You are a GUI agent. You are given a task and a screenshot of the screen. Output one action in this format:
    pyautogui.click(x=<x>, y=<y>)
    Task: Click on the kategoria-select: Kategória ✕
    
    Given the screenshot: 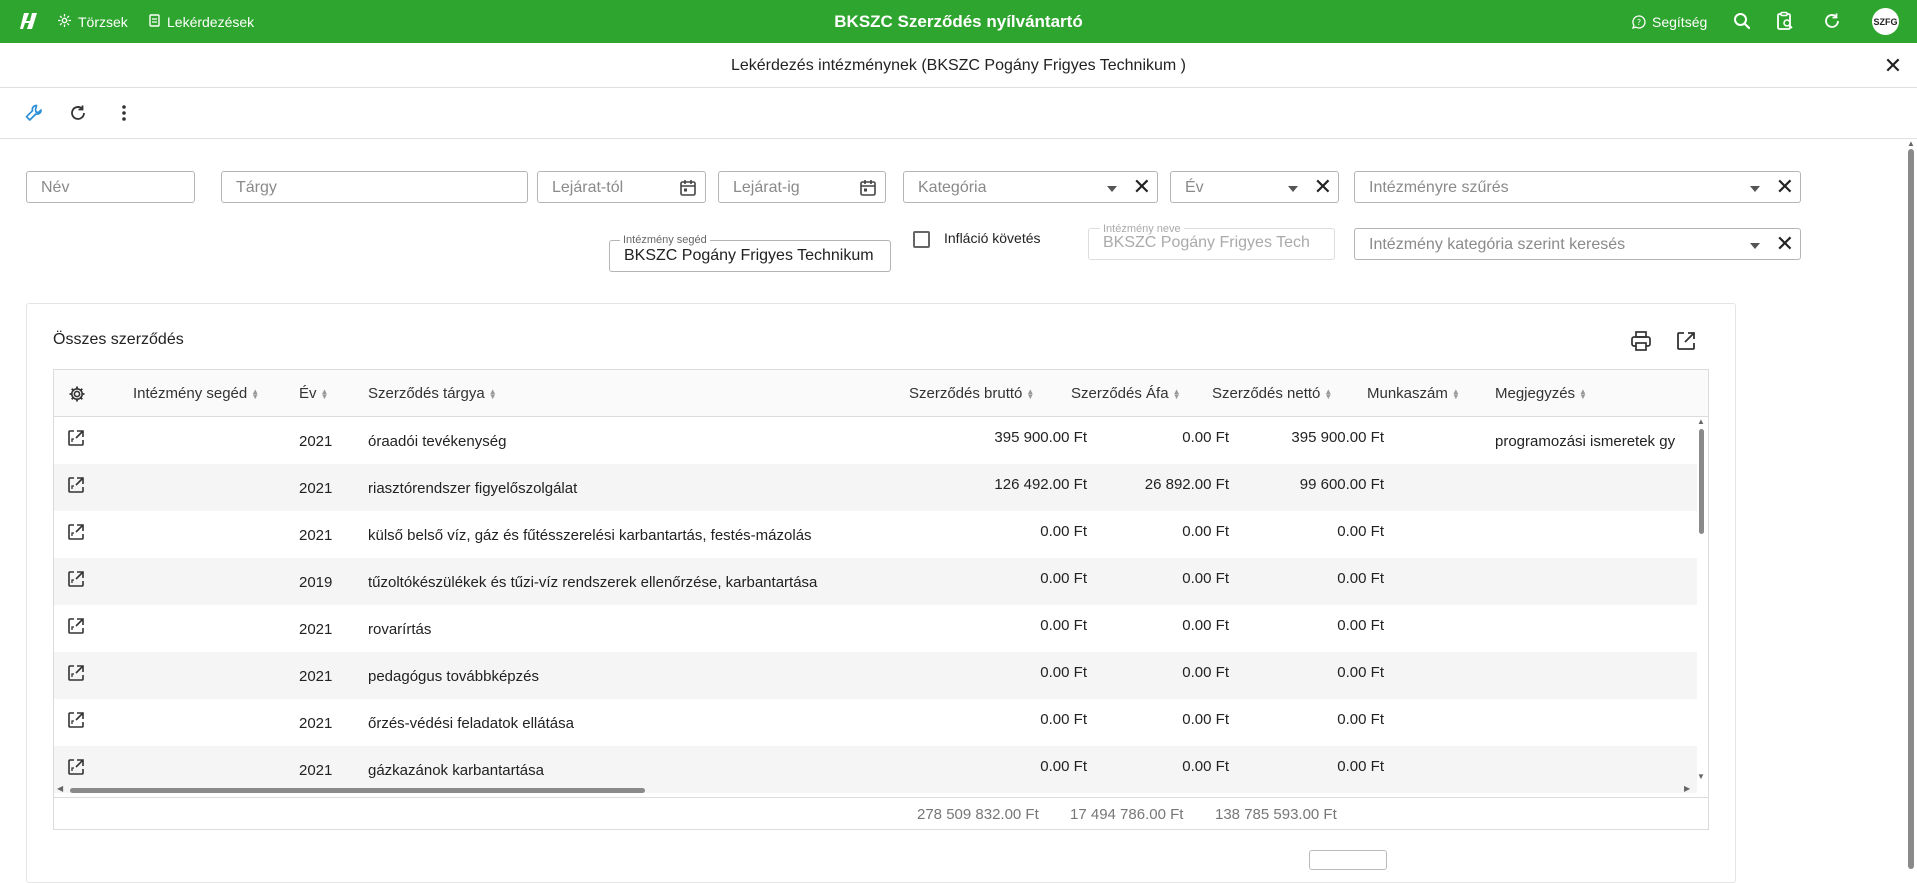 What is the action you would take?
    pyautogui.click(x=1030, y=187)
    